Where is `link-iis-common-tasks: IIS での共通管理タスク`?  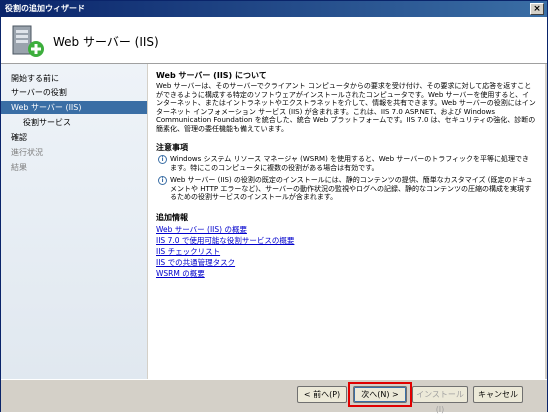
link-iis-common-tasks: IIS での共通管理タスク is located at coordinates (195, 263).